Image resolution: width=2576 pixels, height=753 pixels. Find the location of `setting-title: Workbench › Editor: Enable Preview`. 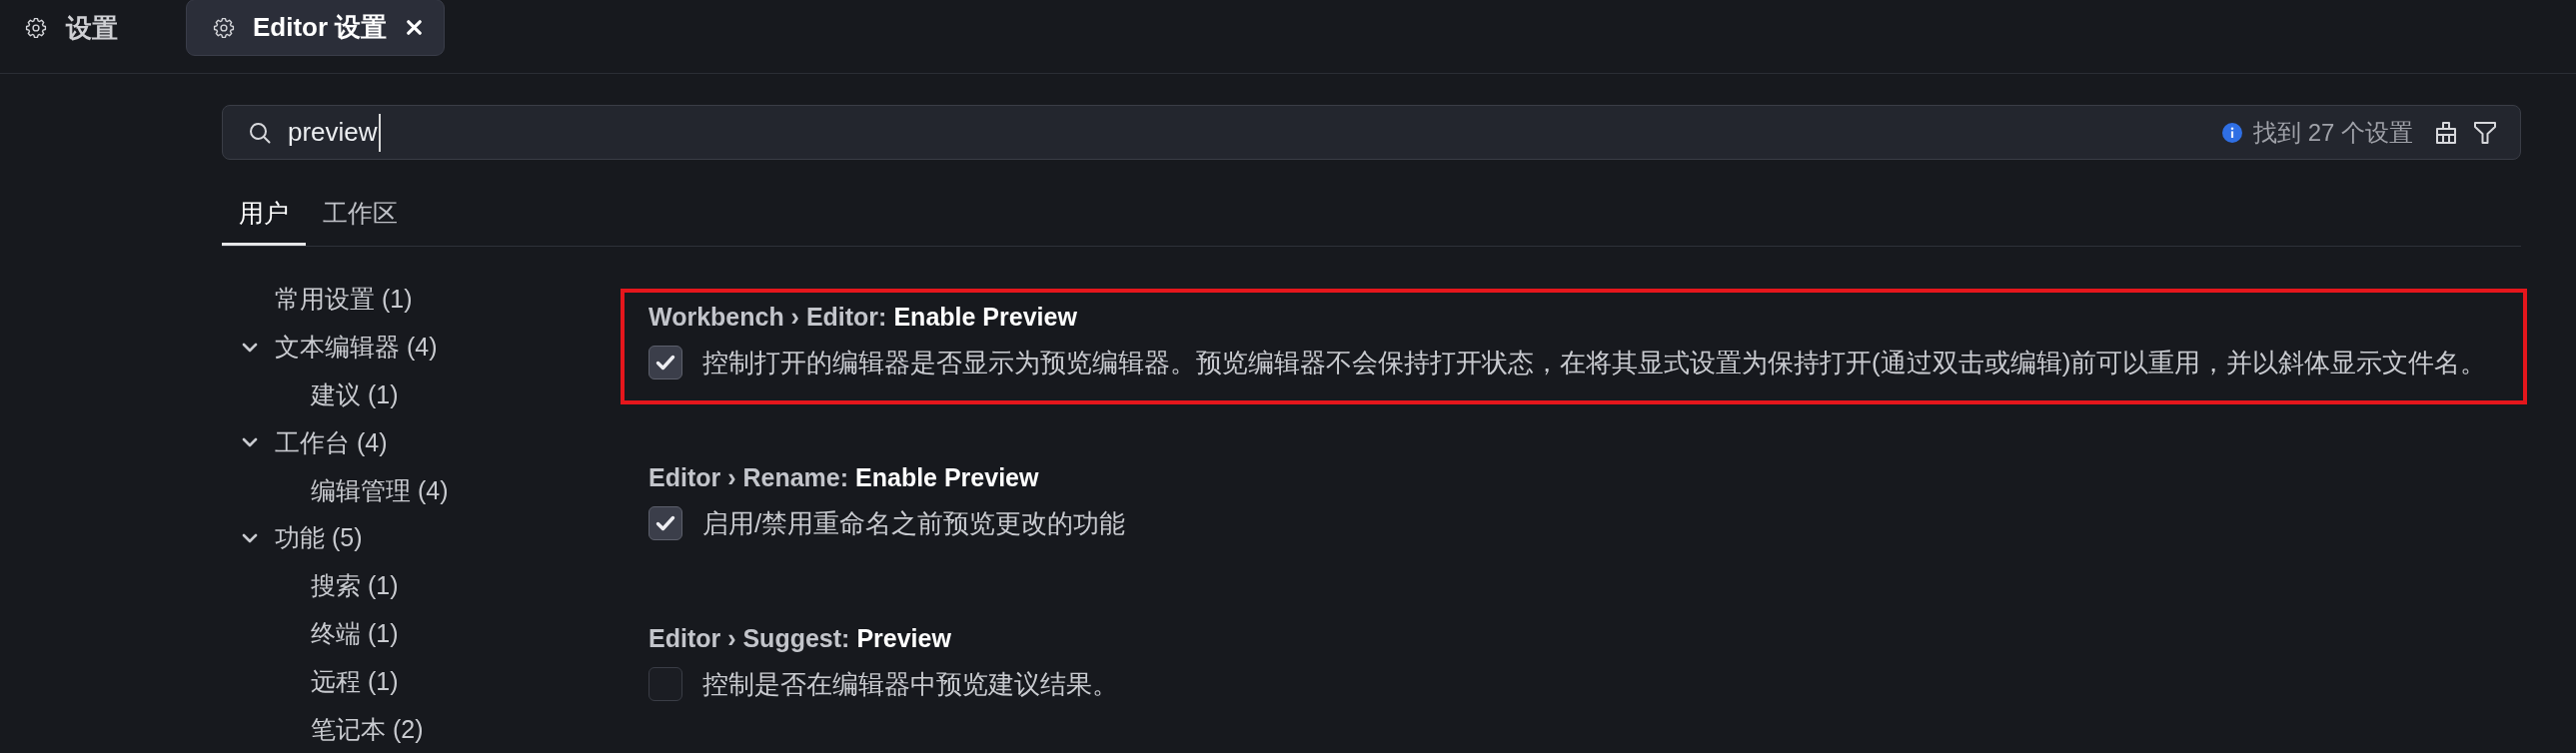

setting-title: Workbench › Editor: Enable Preview is located at coordinates (862, 318).